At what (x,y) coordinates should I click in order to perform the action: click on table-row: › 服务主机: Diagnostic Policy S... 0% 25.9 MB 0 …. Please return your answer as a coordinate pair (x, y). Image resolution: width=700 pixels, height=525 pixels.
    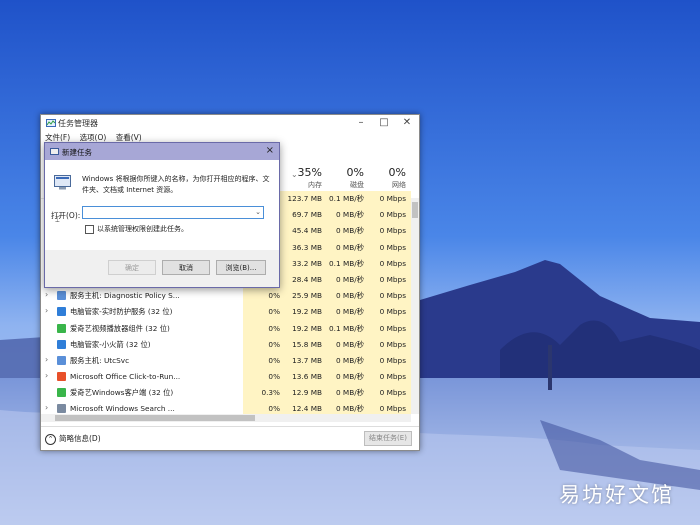
    Looking at the image, I should click on (226, 296).